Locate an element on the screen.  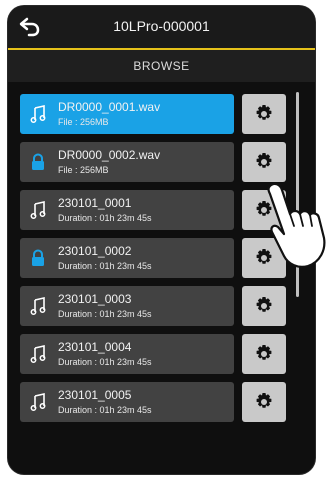
file-card: 230101_0003 Duration : 01h 23m 45s is located at coordinates (127, 306).